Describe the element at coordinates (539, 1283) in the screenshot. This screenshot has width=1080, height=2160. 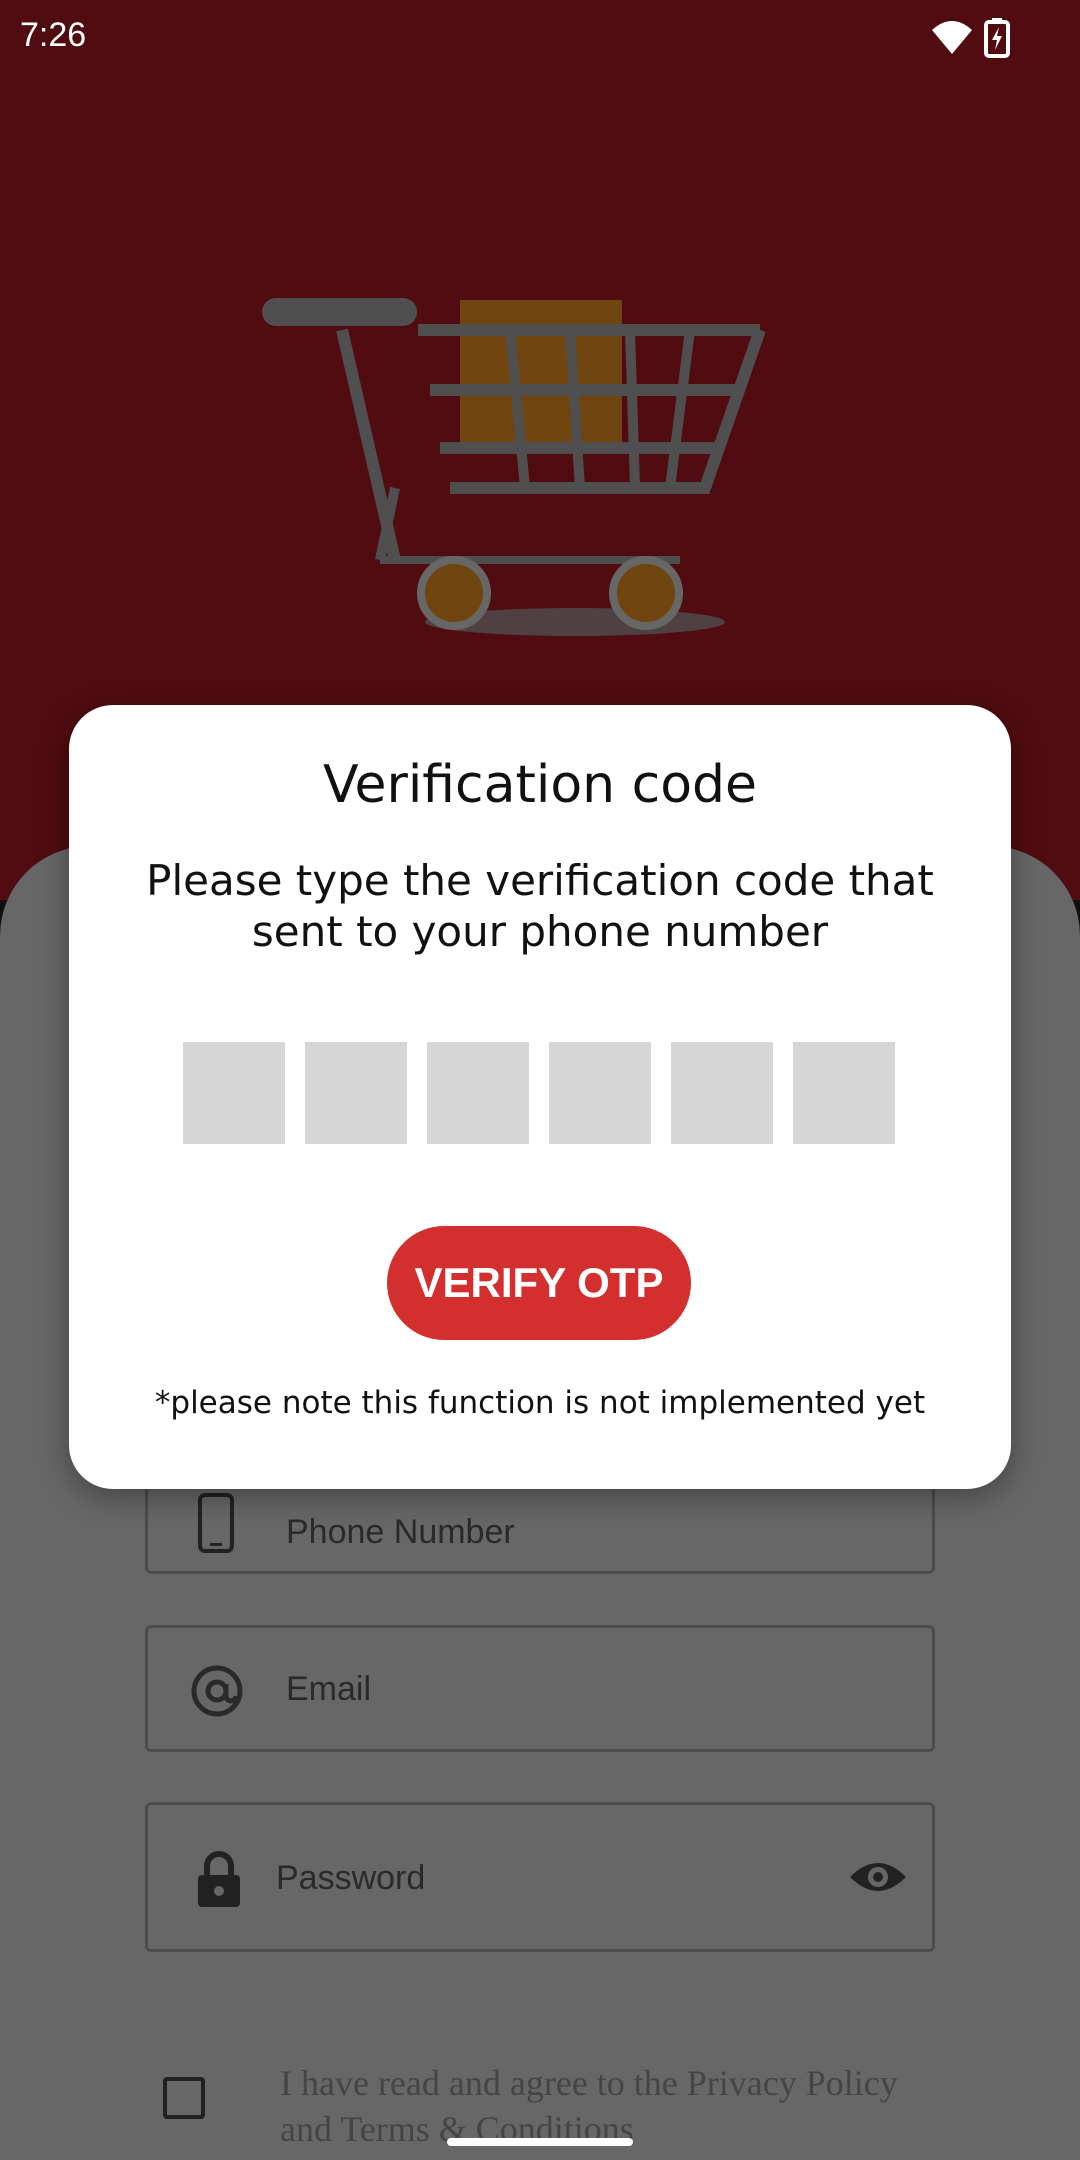
I see `verify-otp-button: VERIFY OTP` at that location.